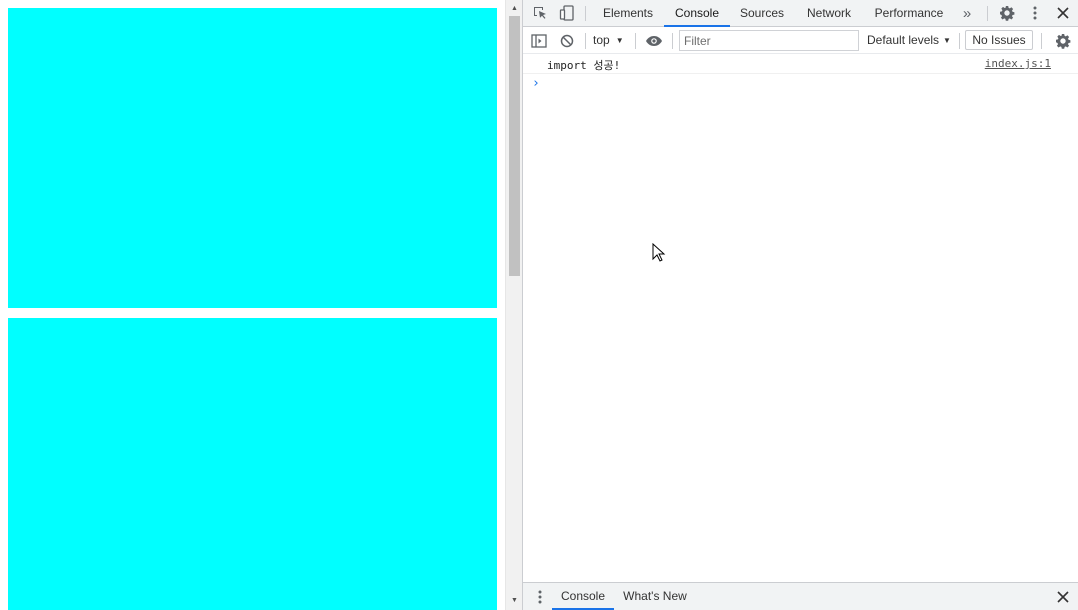 This screenshot has width=1078, height=610. I want to click on console-toolbar: top▼ Default levels▼ No Issues, so click(800, 40).